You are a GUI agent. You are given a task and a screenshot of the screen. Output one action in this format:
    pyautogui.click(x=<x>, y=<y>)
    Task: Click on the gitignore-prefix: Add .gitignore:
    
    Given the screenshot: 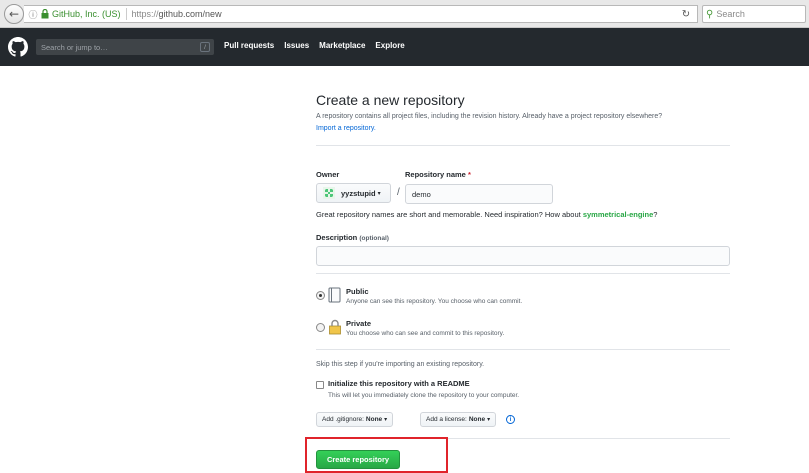 What is the action you would take?
    pyautogui.click(x=343, y=419)
    